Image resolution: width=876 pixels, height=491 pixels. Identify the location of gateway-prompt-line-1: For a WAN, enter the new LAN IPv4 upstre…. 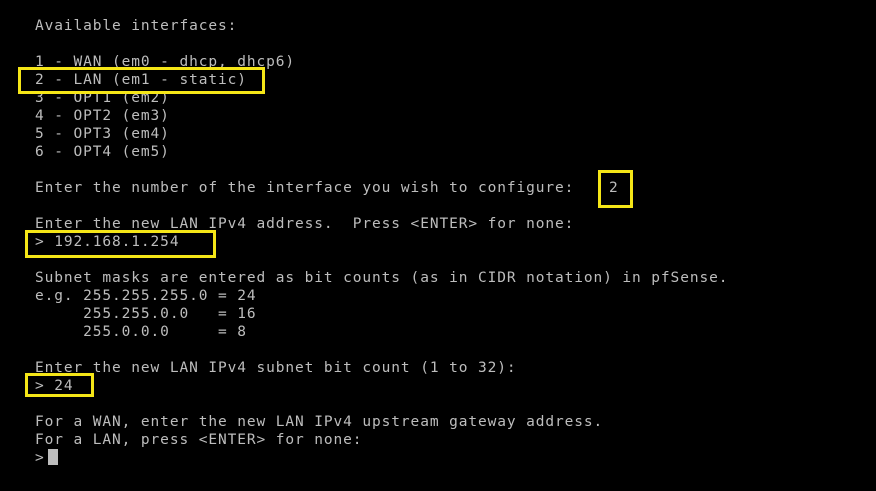
(319, 422).